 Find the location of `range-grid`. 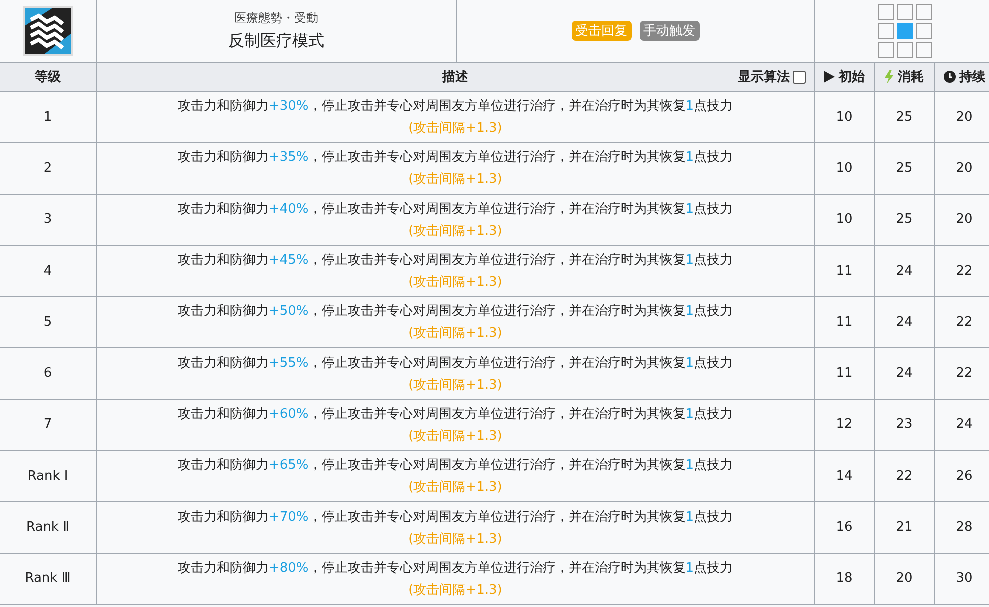

range-grid is located at coordinates (905, 31).